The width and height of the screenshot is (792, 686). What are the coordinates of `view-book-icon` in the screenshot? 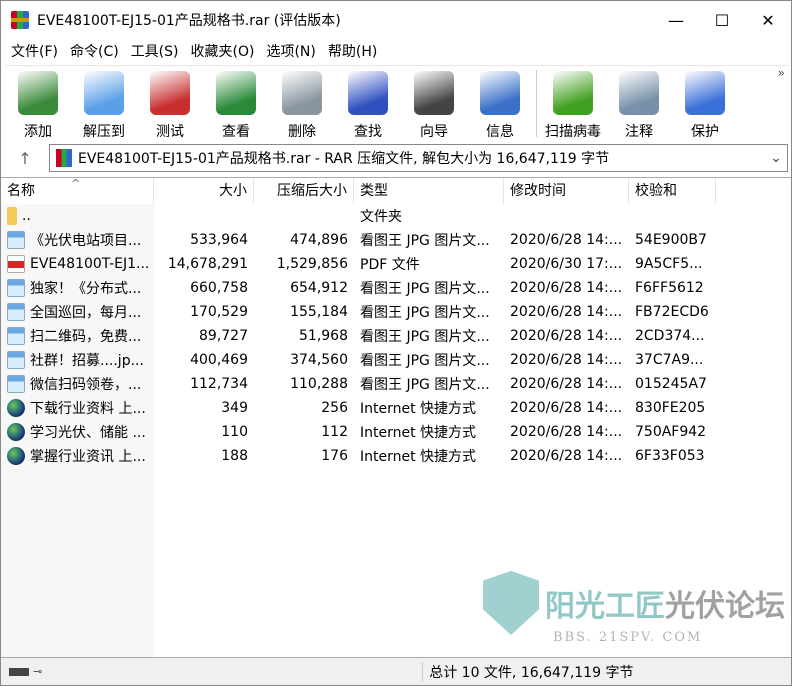 It's located at (236, 93).